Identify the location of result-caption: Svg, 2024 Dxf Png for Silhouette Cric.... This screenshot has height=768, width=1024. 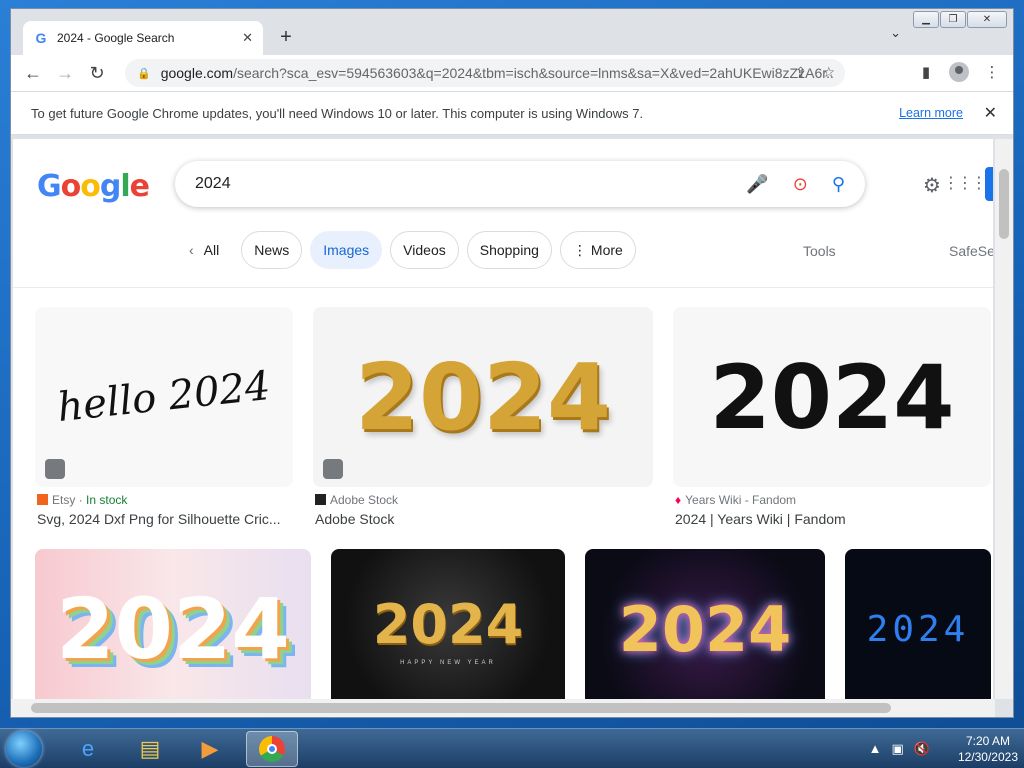
(165, 519).